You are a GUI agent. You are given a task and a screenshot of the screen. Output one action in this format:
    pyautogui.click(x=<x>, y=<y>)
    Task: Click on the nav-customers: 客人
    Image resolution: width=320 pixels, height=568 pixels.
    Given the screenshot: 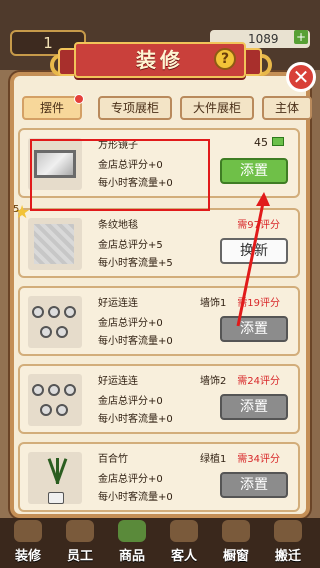 What is the action you would take?
    pyautogui.click(x=184, y=542)
    